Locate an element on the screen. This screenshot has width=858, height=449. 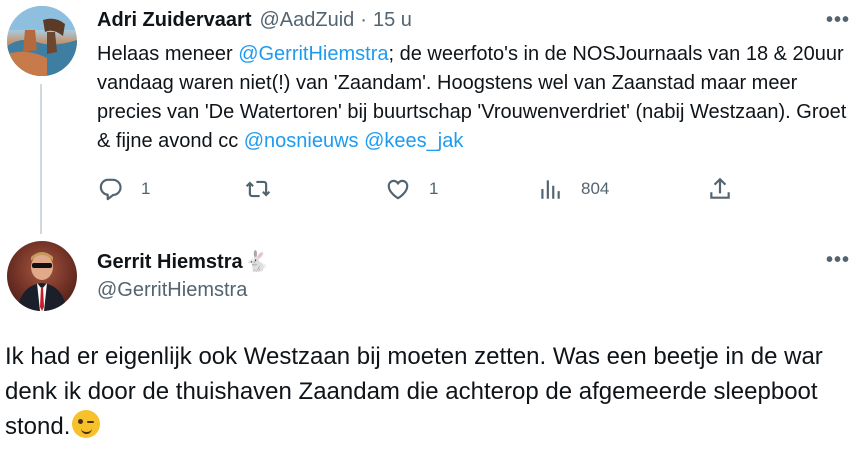
retweet-button is located at coordinates (267, 189).